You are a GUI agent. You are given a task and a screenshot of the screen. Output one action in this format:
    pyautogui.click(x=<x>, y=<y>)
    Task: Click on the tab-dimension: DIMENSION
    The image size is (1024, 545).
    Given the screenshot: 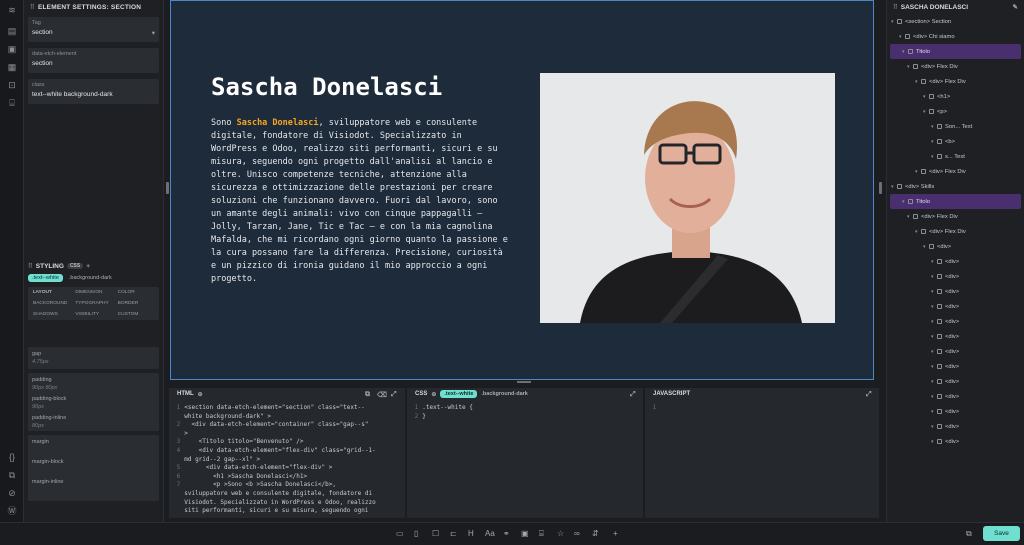 What is the action you would take?
    pyautogui.click(x=93, y=292)
    